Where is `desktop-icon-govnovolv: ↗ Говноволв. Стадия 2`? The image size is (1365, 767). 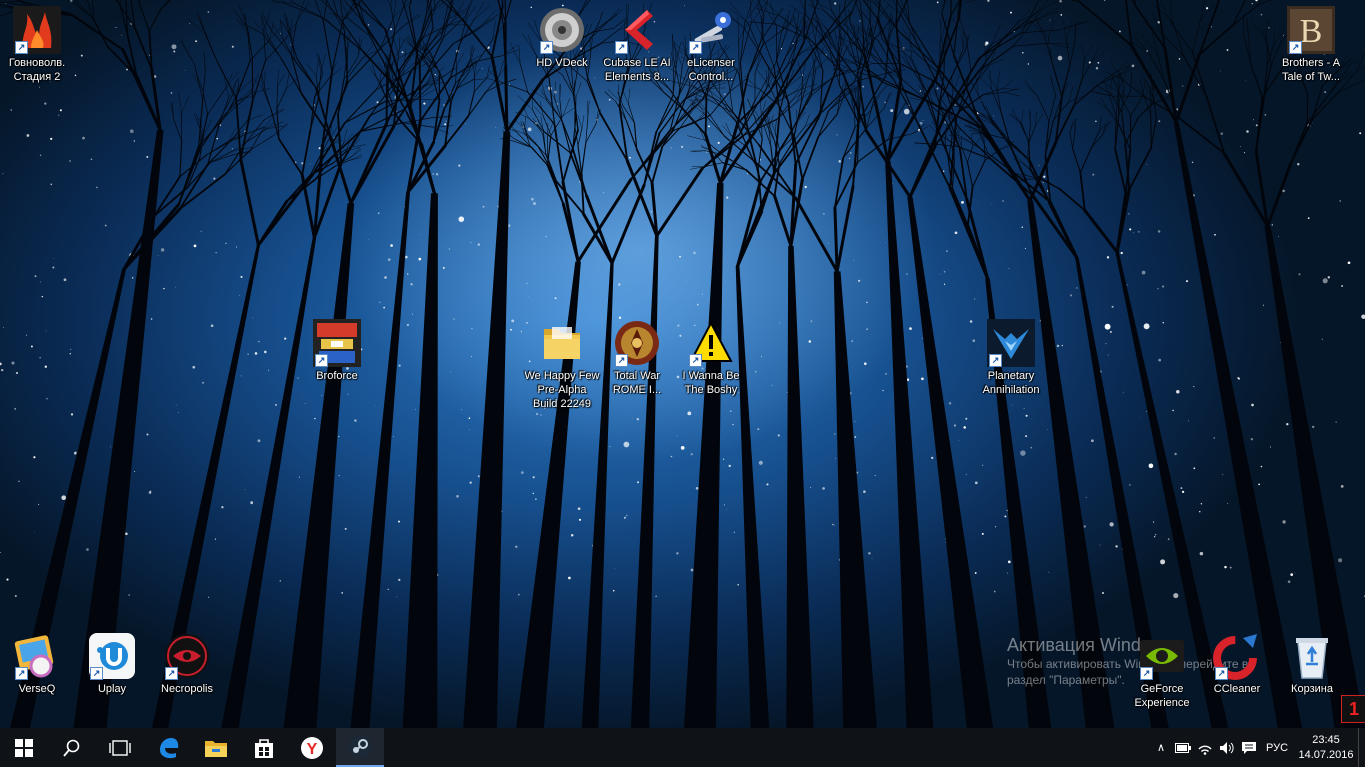 desktop-icon-govnovolv: ↗ Говноволв. Стадия 2 is located at coordinates (37, 45).